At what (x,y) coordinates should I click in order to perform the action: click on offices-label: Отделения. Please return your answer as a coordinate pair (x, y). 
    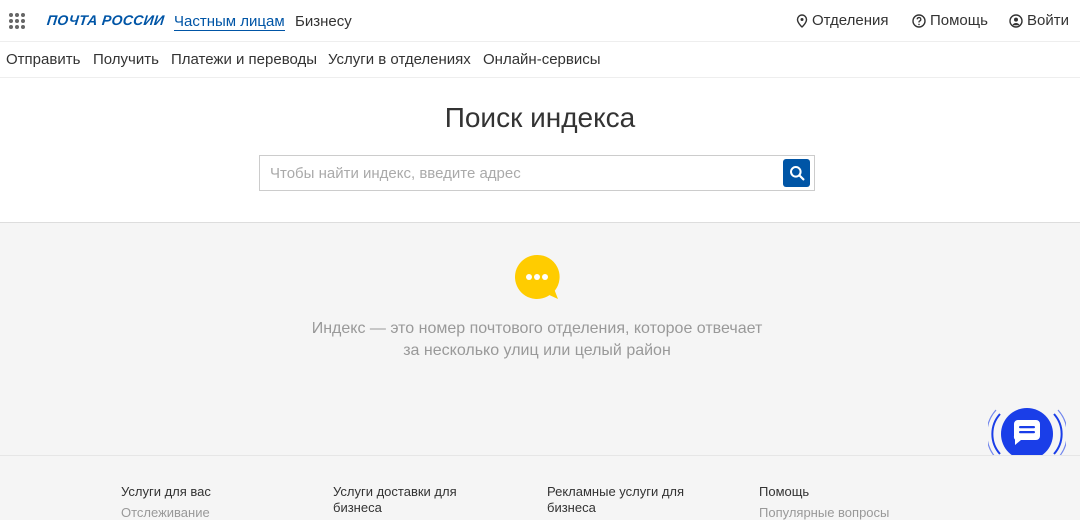
    Looking at the image, I should click on (850, 20).